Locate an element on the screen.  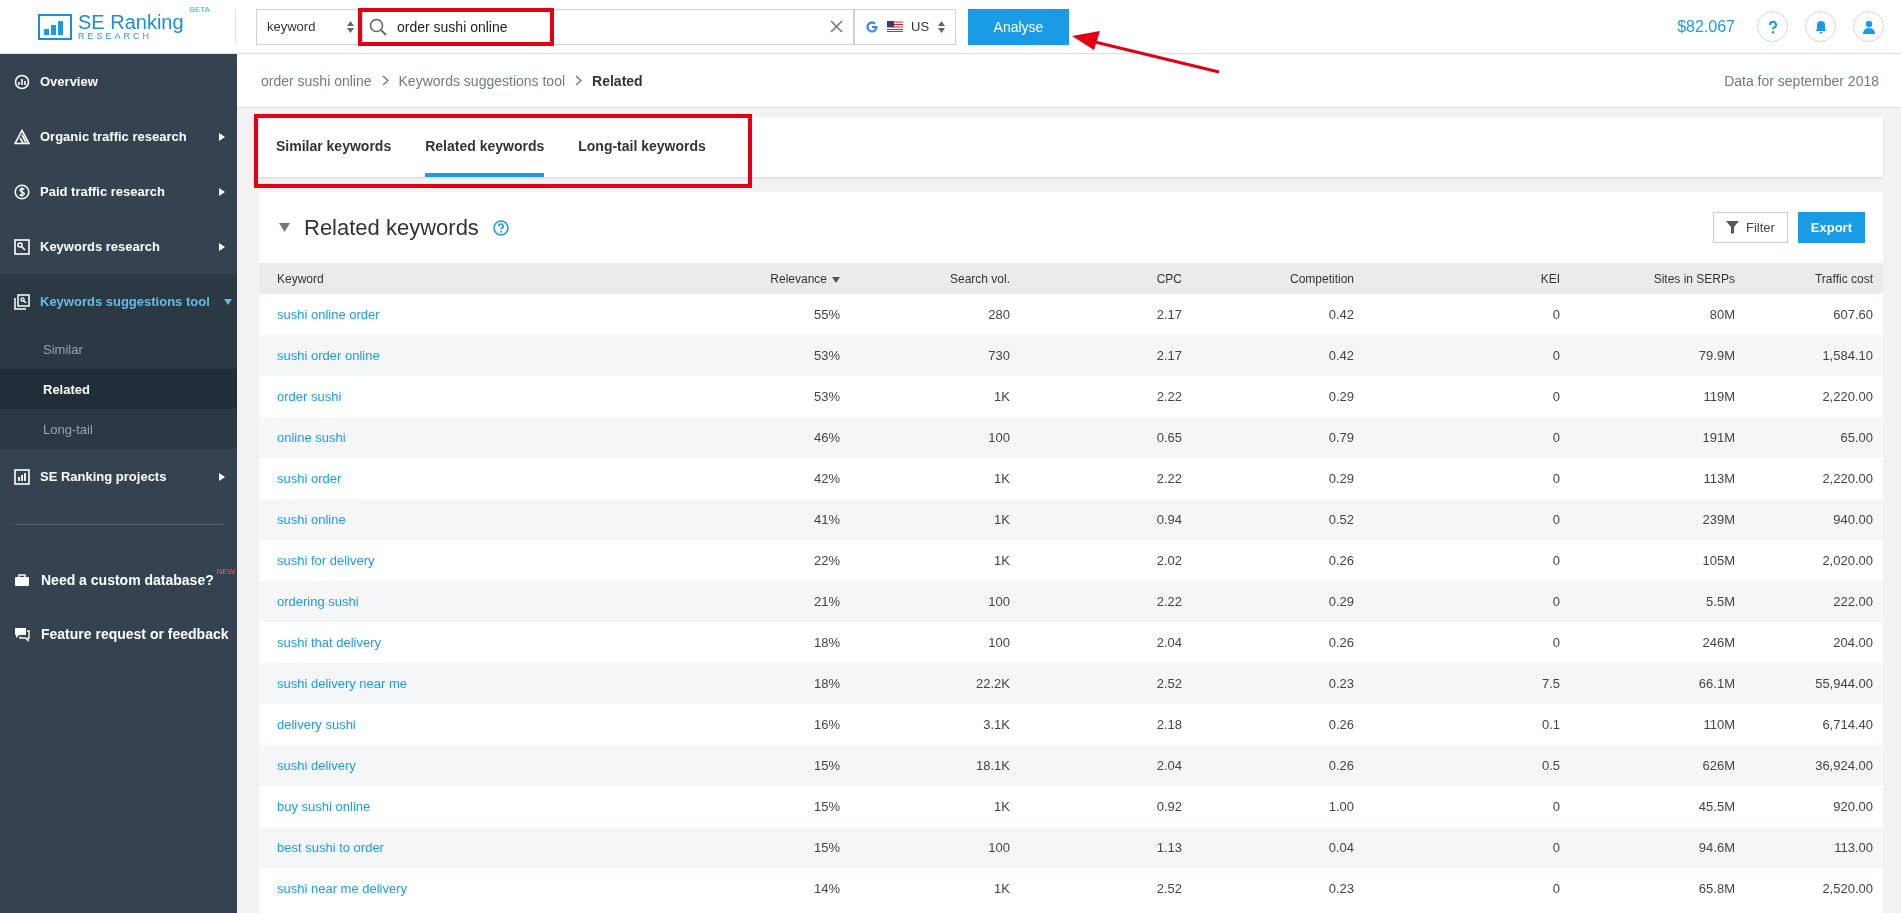
data-date: Data for september 2018 is located at coordinates (1801, 80).